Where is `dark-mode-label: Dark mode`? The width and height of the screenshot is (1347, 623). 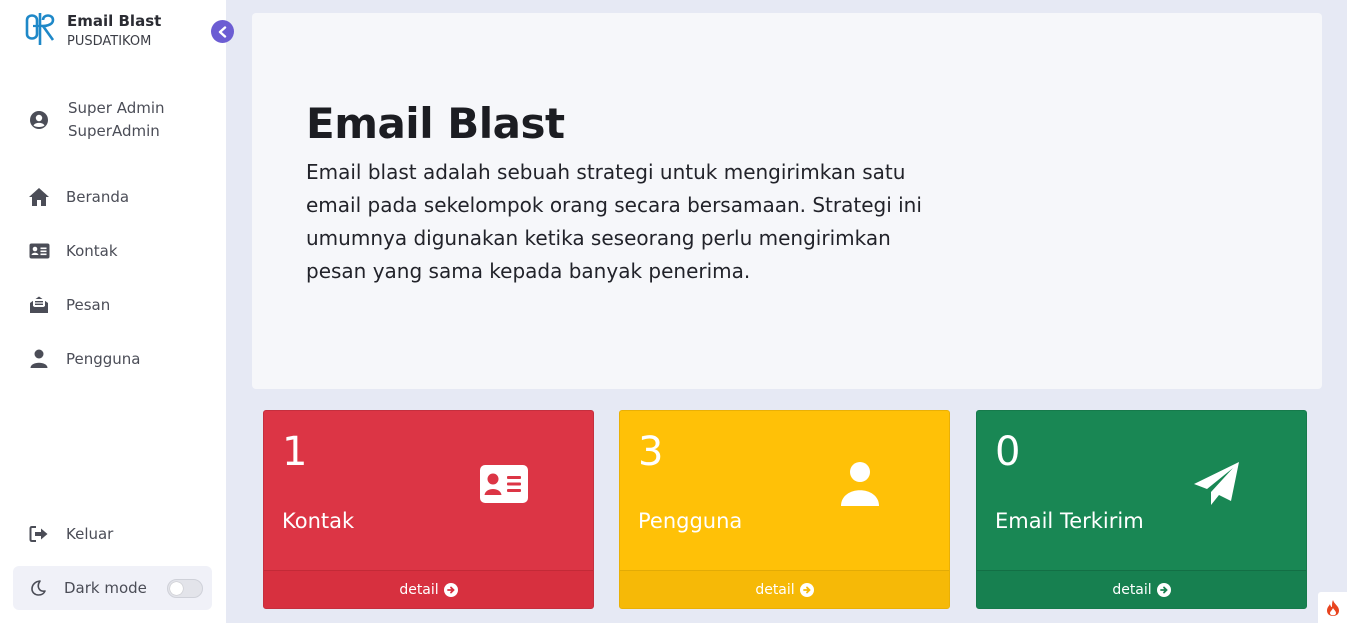 dark-mode-label: Dark mode is located at coordinates (105, 588).